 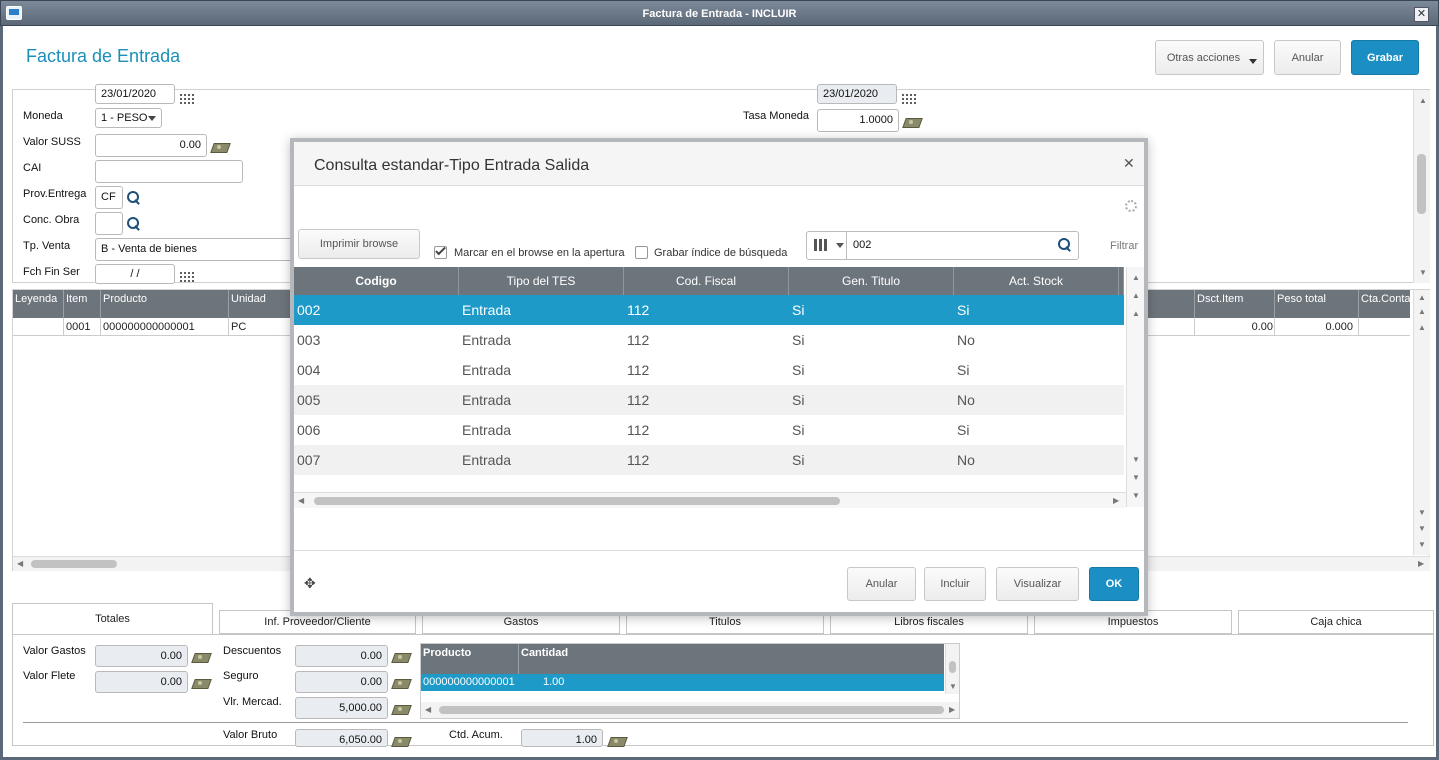 What do you see at coordinates (1209, 57) in the screenshot?
I see `other-actions-button: Otras acciones` at bounding box center [1209, 57].